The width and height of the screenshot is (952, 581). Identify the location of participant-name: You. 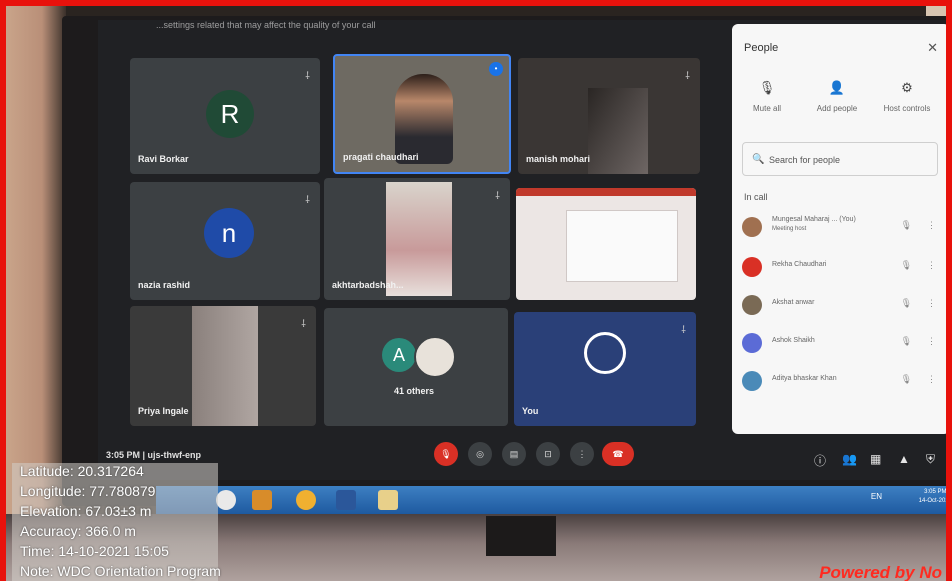
(530, 411).